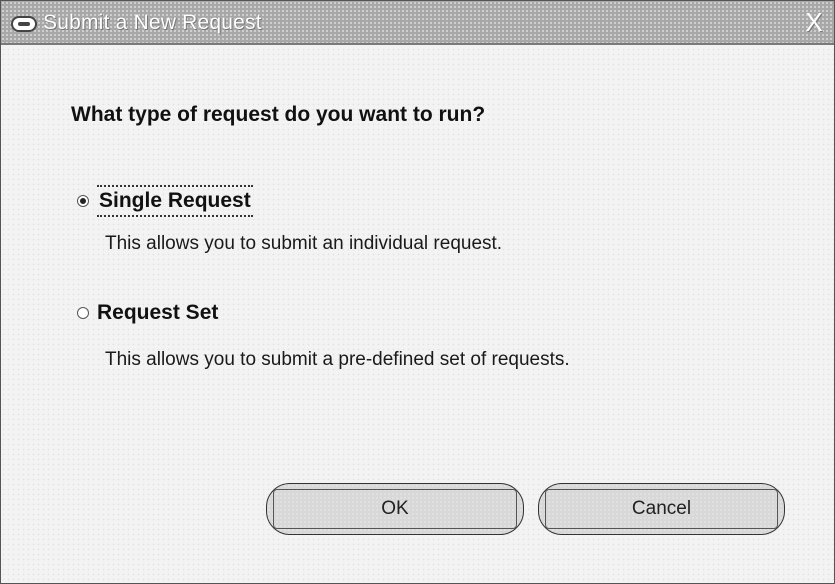 Image resolution: width=835 pixels, height=584 pixels. I want to click on request-set-option: Request Set, so click(147, 313).